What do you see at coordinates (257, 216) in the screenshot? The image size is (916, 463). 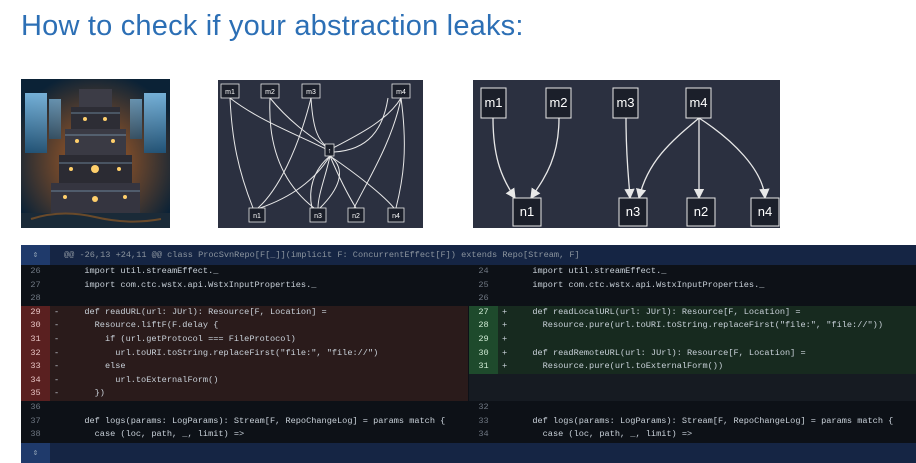 I see `graph-small-node-n1: n1` at bounding box center [257, 216].